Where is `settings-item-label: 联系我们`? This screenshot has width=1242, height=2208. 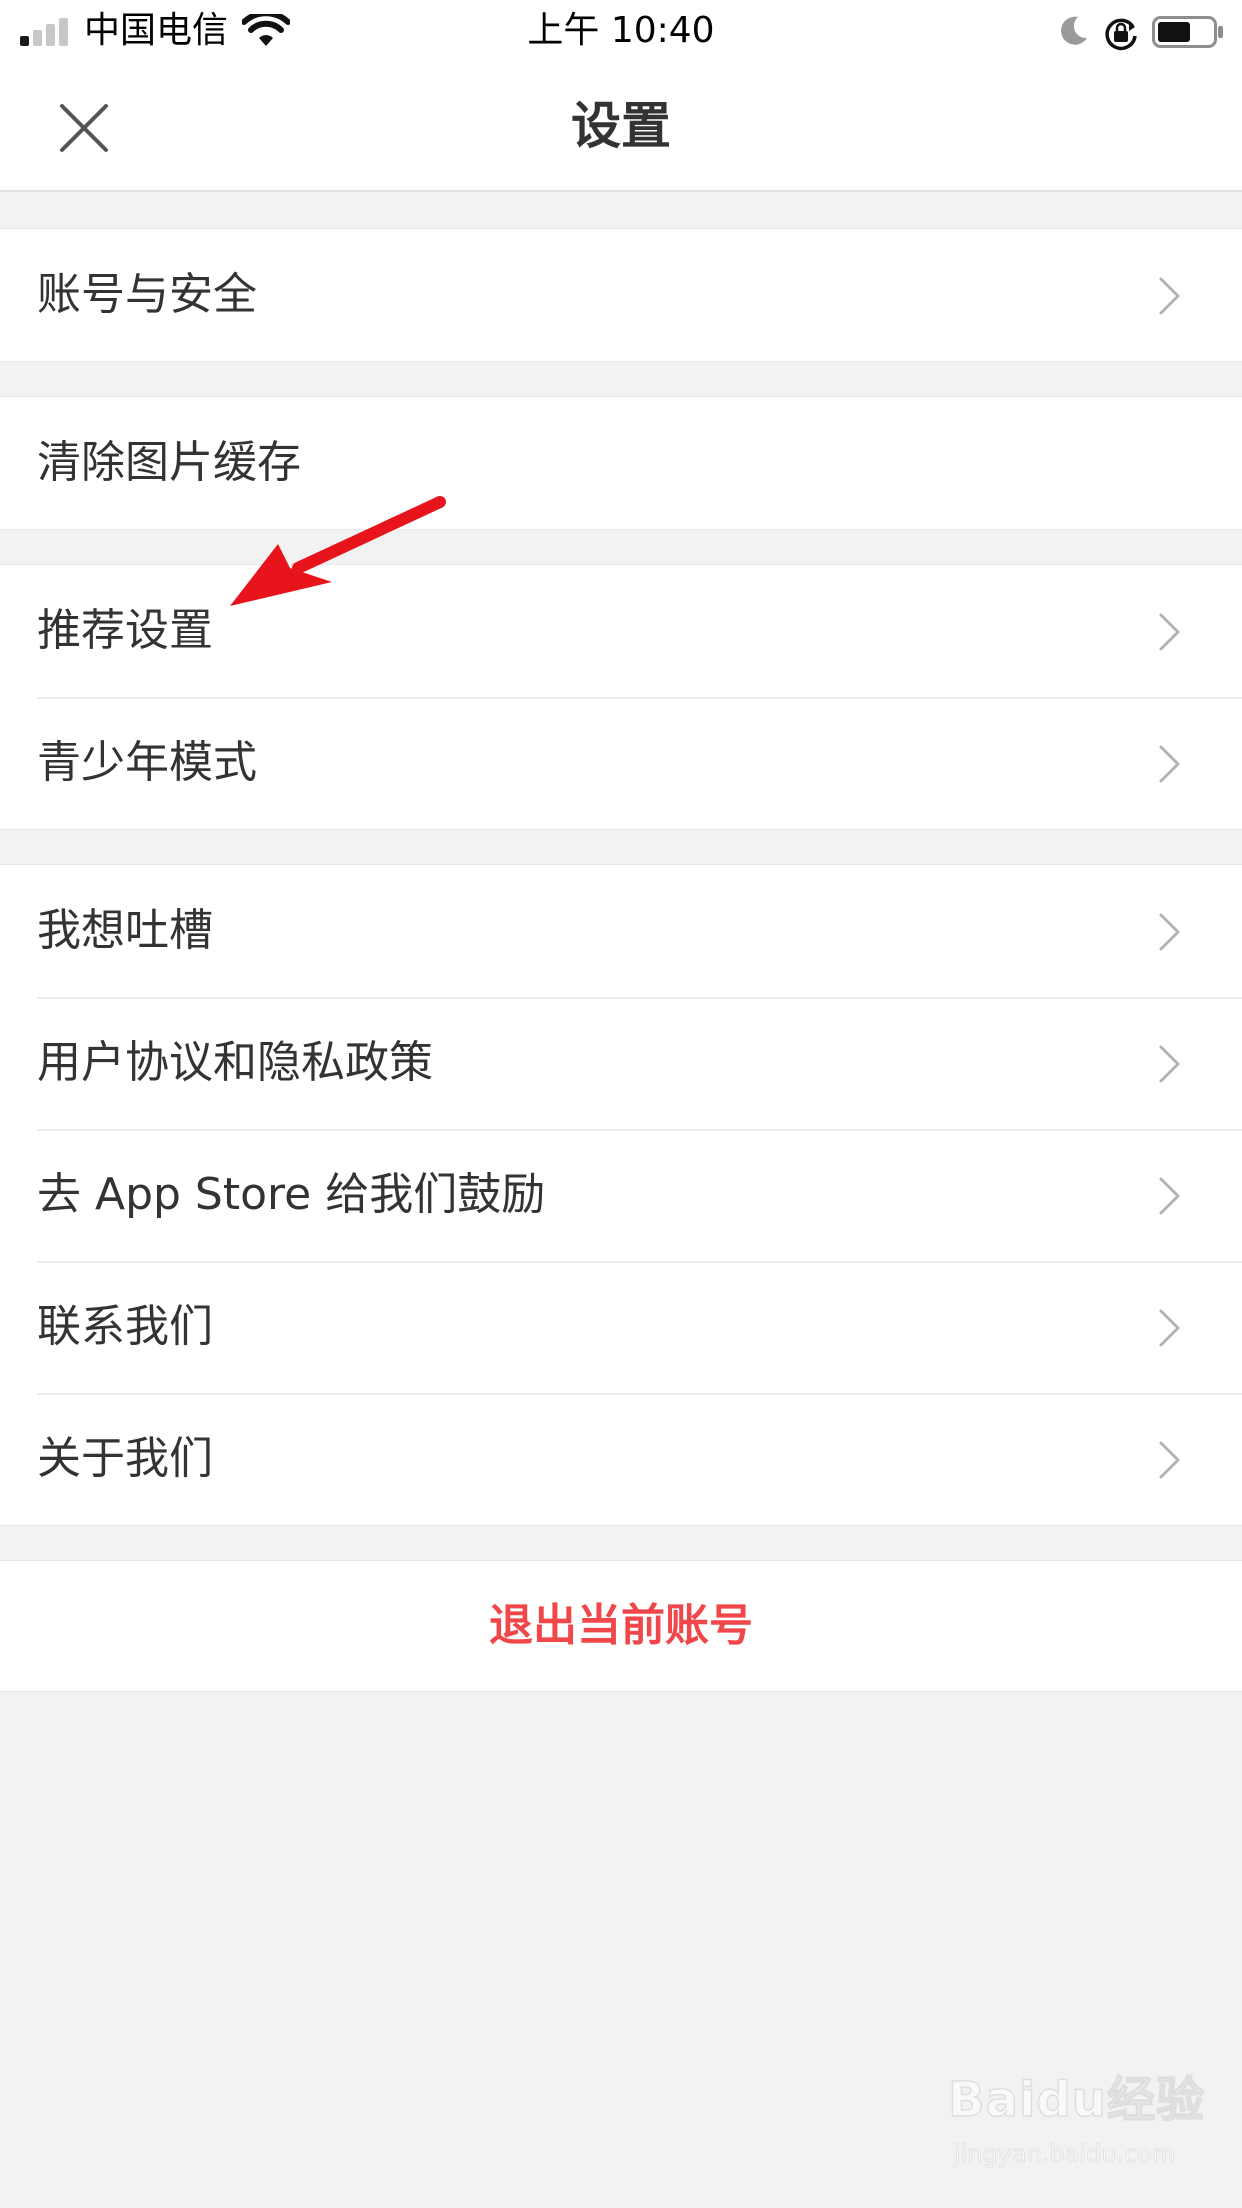
settings-item-label: 联系我们 is located at coordinates (125, 1326).